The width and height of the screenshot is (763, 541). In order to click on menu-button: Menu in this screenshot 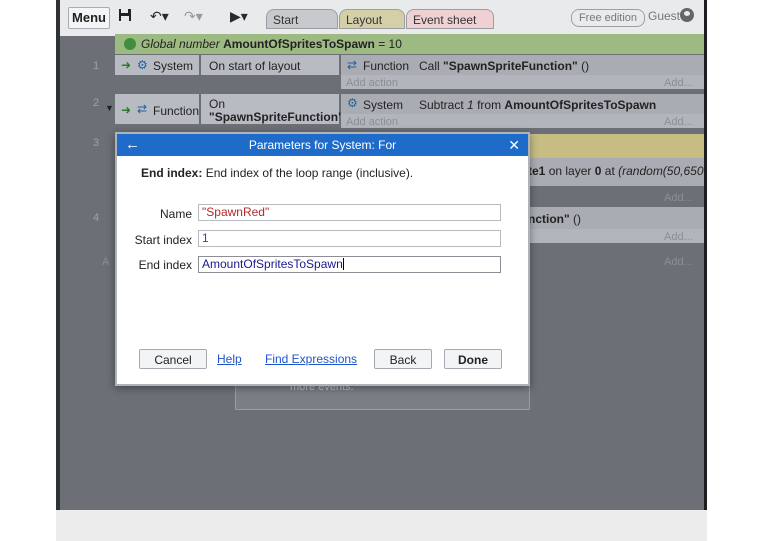, I will do `click(89, 18)`.